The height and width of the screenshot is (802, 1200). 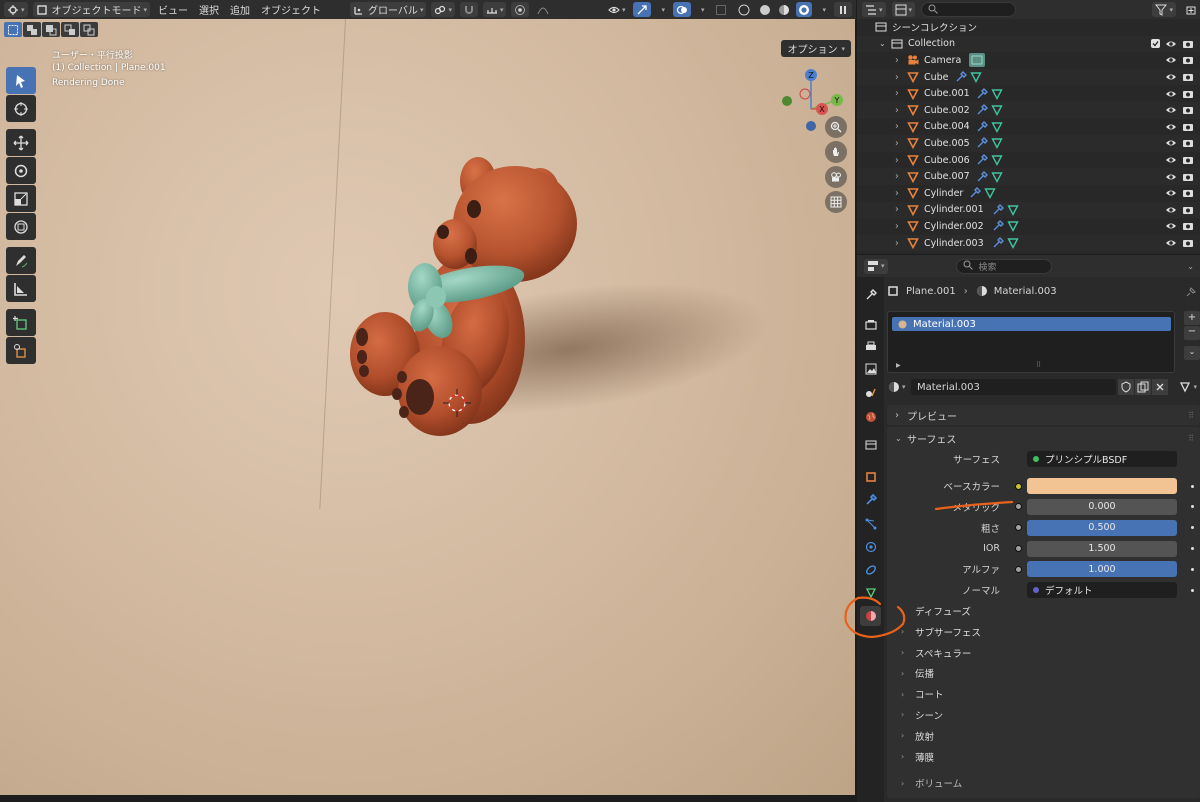 I want to click on pivot-button: ▾, so click(x=443, y=9).